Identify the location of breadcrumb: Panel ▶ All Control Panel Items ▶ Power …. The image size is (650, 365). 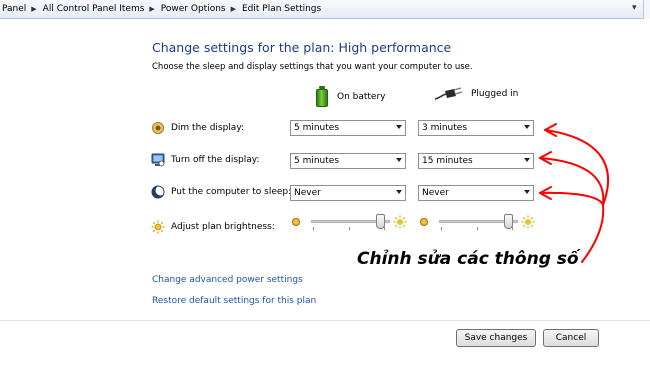
(161, 9).